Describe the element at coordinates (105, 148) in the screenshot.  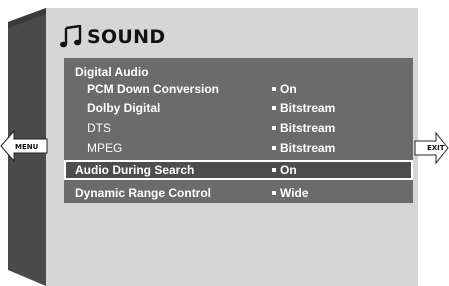
I see `menu-item-label: MPEG` at that location.